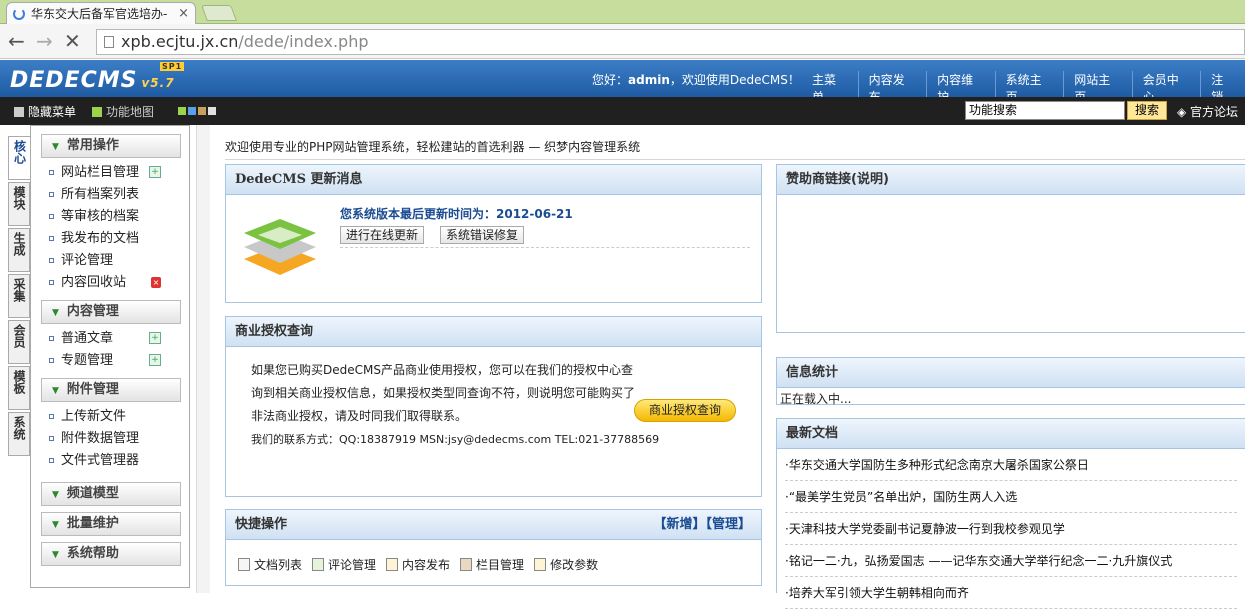  I want to click on menu-group-title: 内容管理, so click(92, 311).